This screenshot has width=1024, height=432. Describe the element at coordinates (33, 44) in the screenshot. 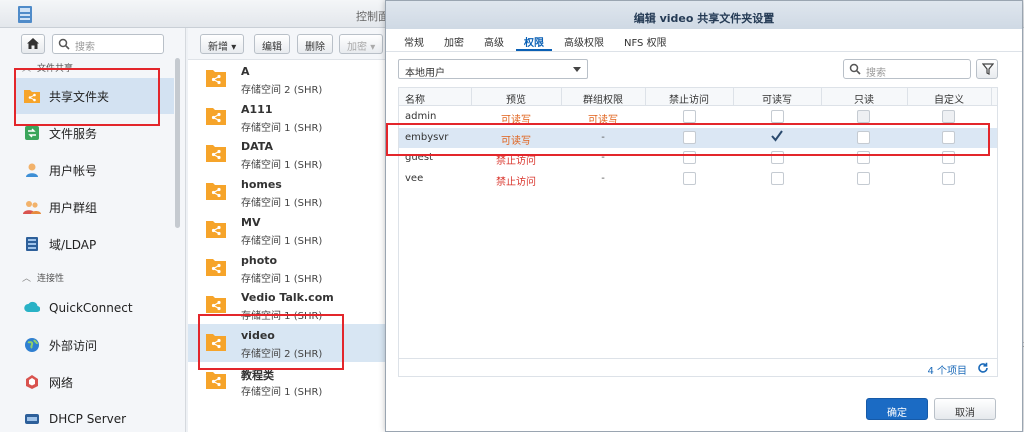

I see `home-button` at that location.